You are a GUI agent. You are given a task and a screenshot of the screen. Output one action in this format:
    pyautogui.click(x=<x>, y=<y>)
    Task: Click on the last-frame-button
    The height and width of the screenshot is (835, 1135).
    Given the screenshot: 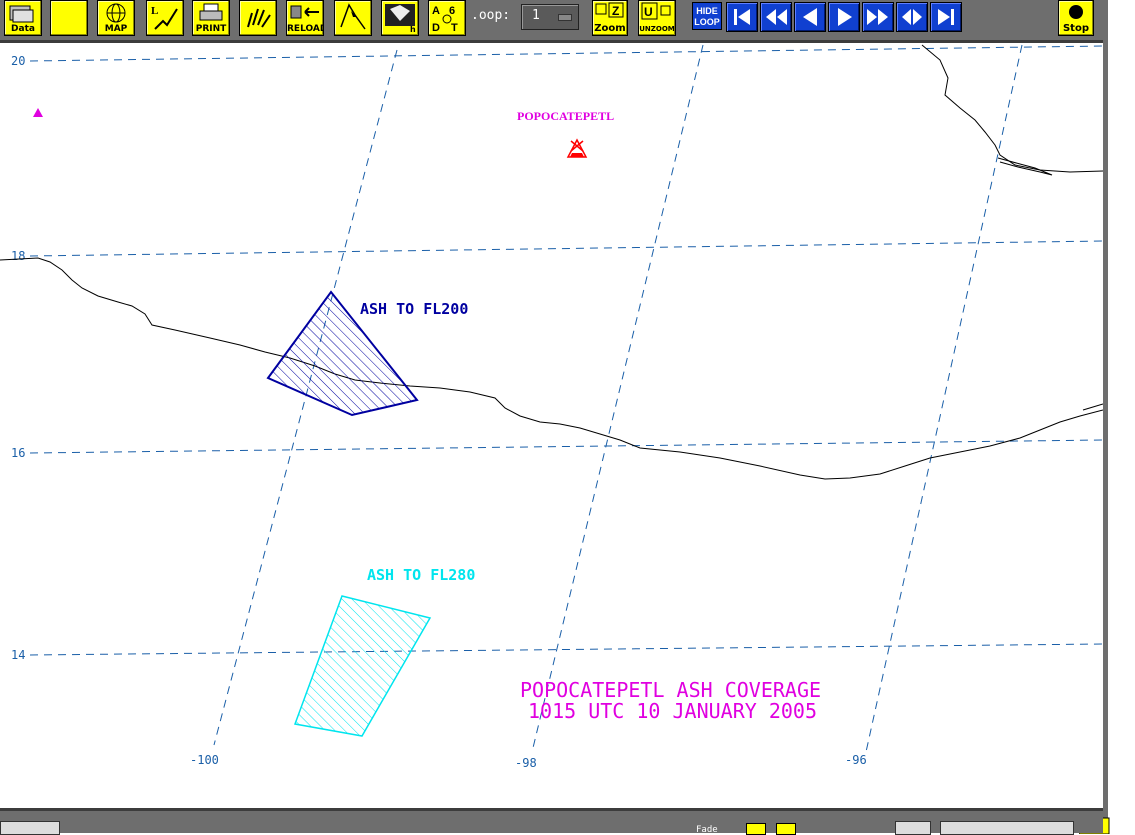 What is the action you would take?
    pyautogui.click(x=946, y=17)
    